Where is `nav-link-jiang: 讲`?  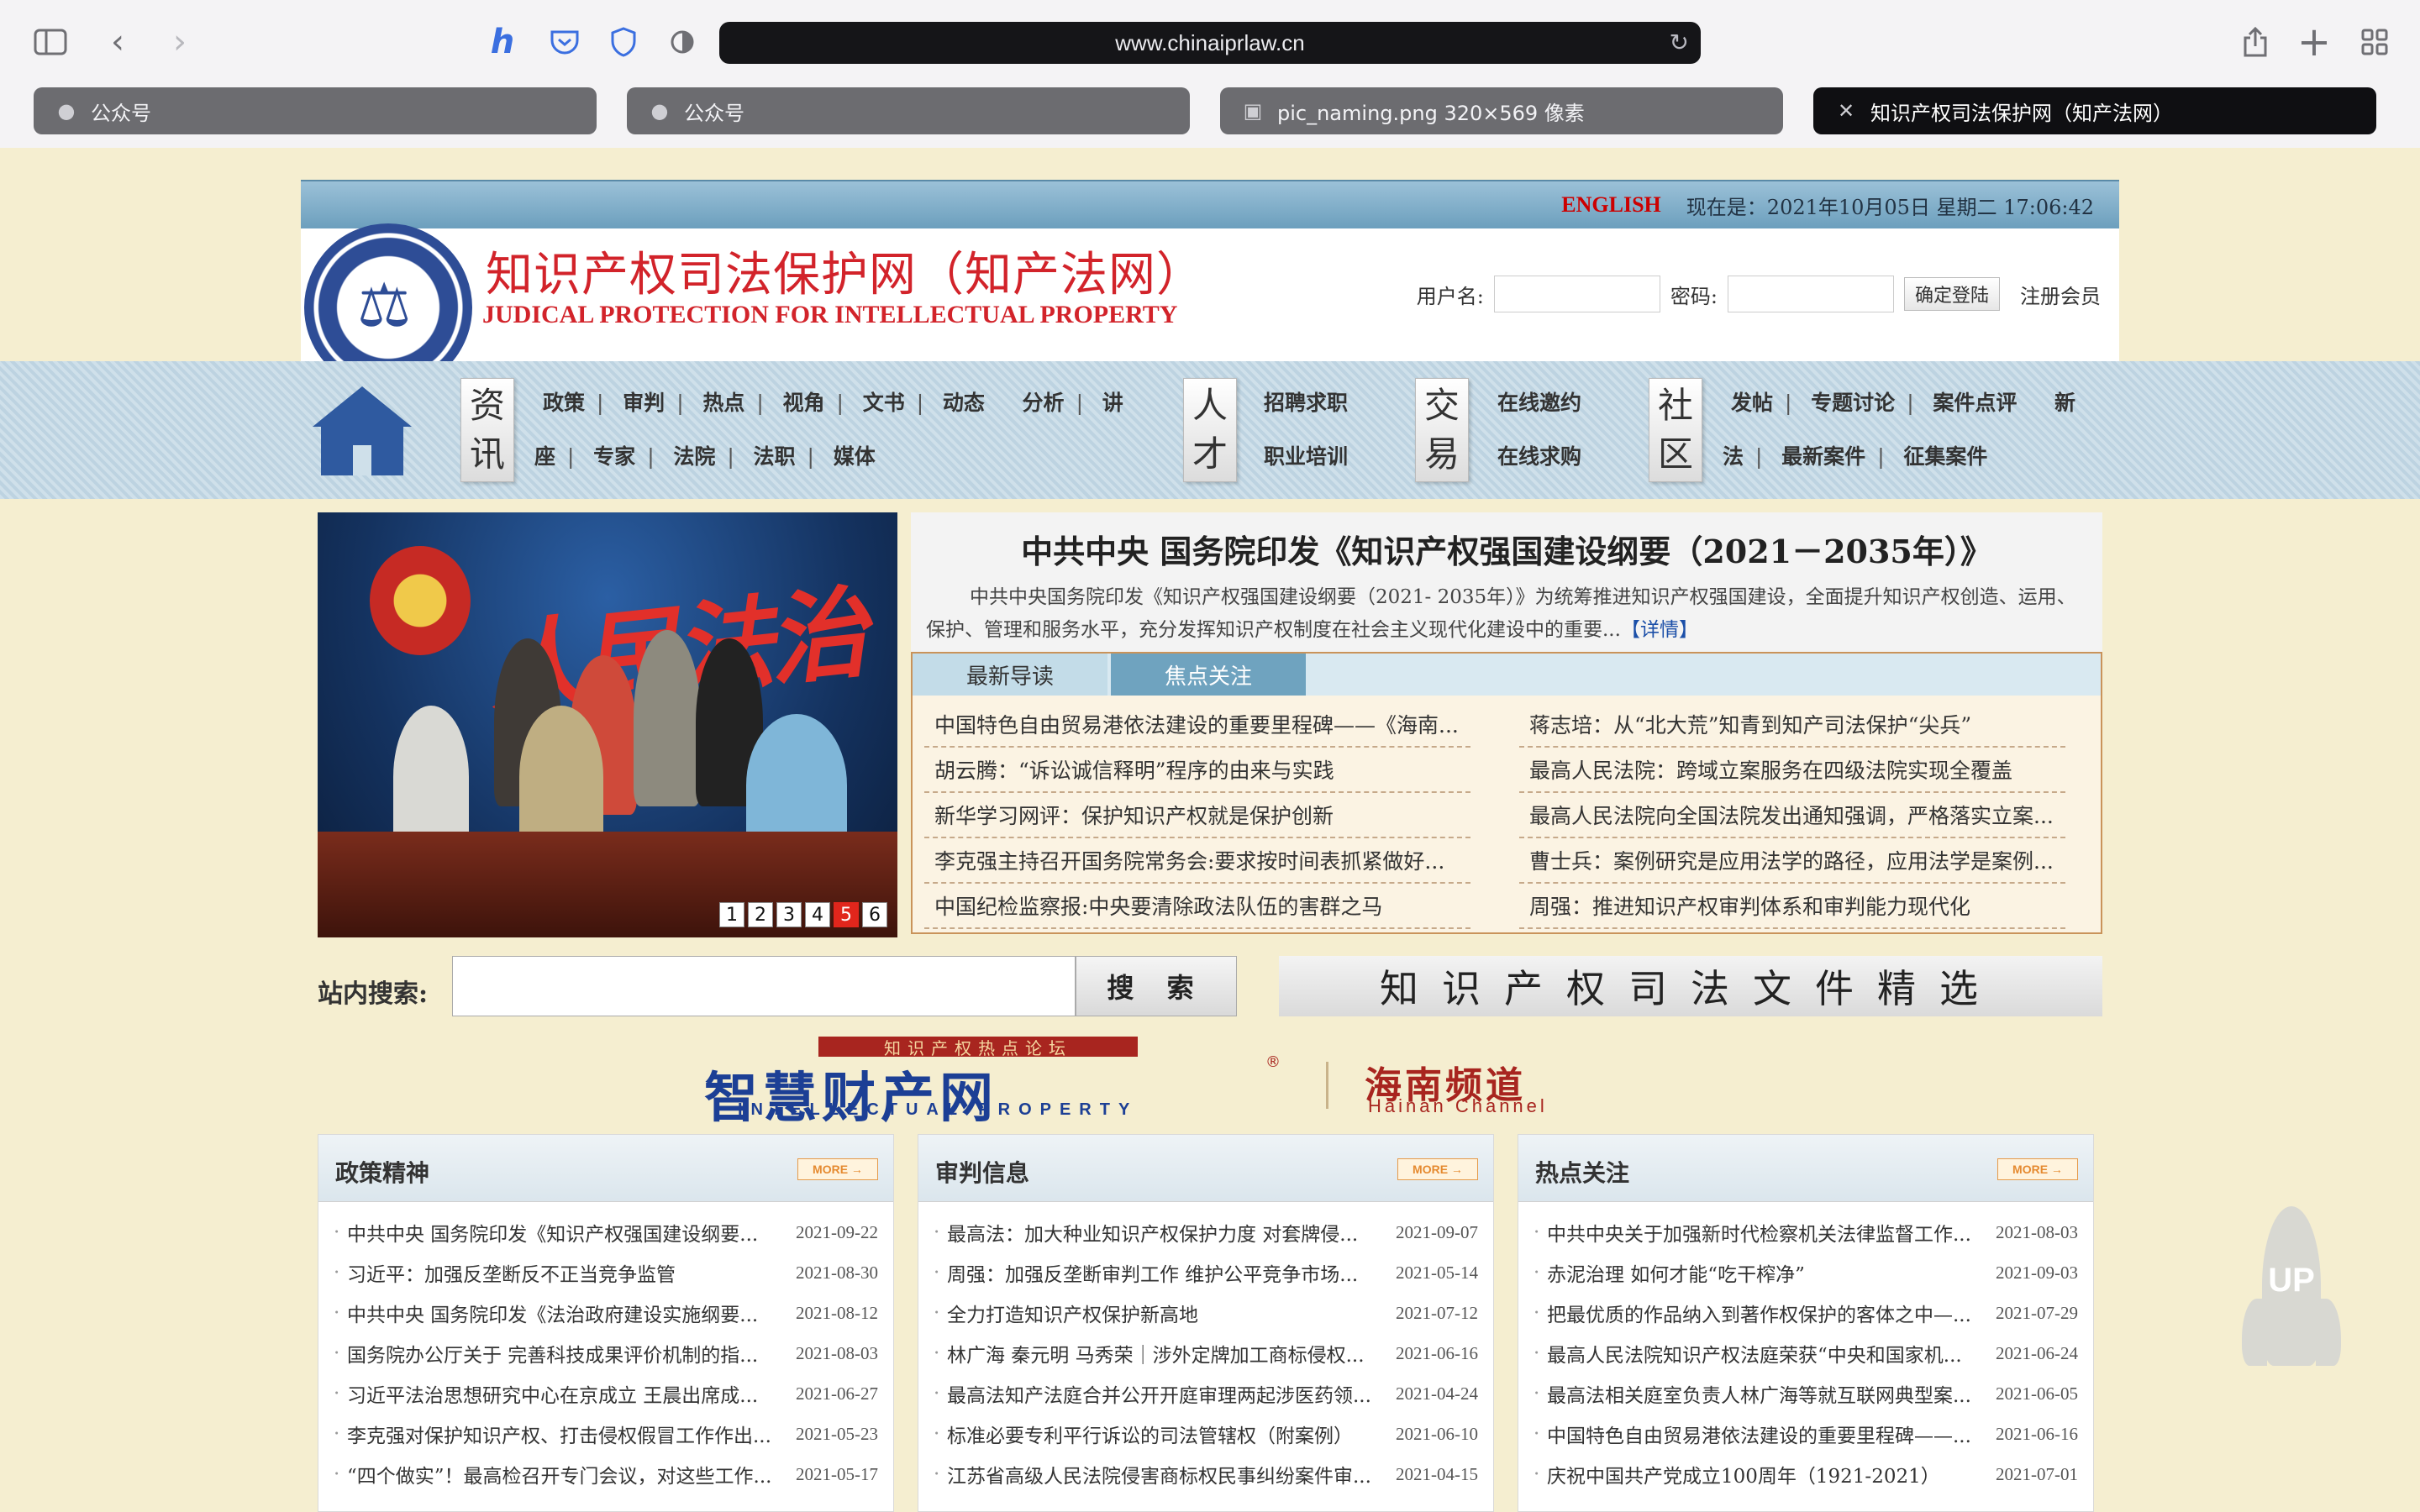
nav-link-jiang: 讲 is located at coordinates (1112, 403).